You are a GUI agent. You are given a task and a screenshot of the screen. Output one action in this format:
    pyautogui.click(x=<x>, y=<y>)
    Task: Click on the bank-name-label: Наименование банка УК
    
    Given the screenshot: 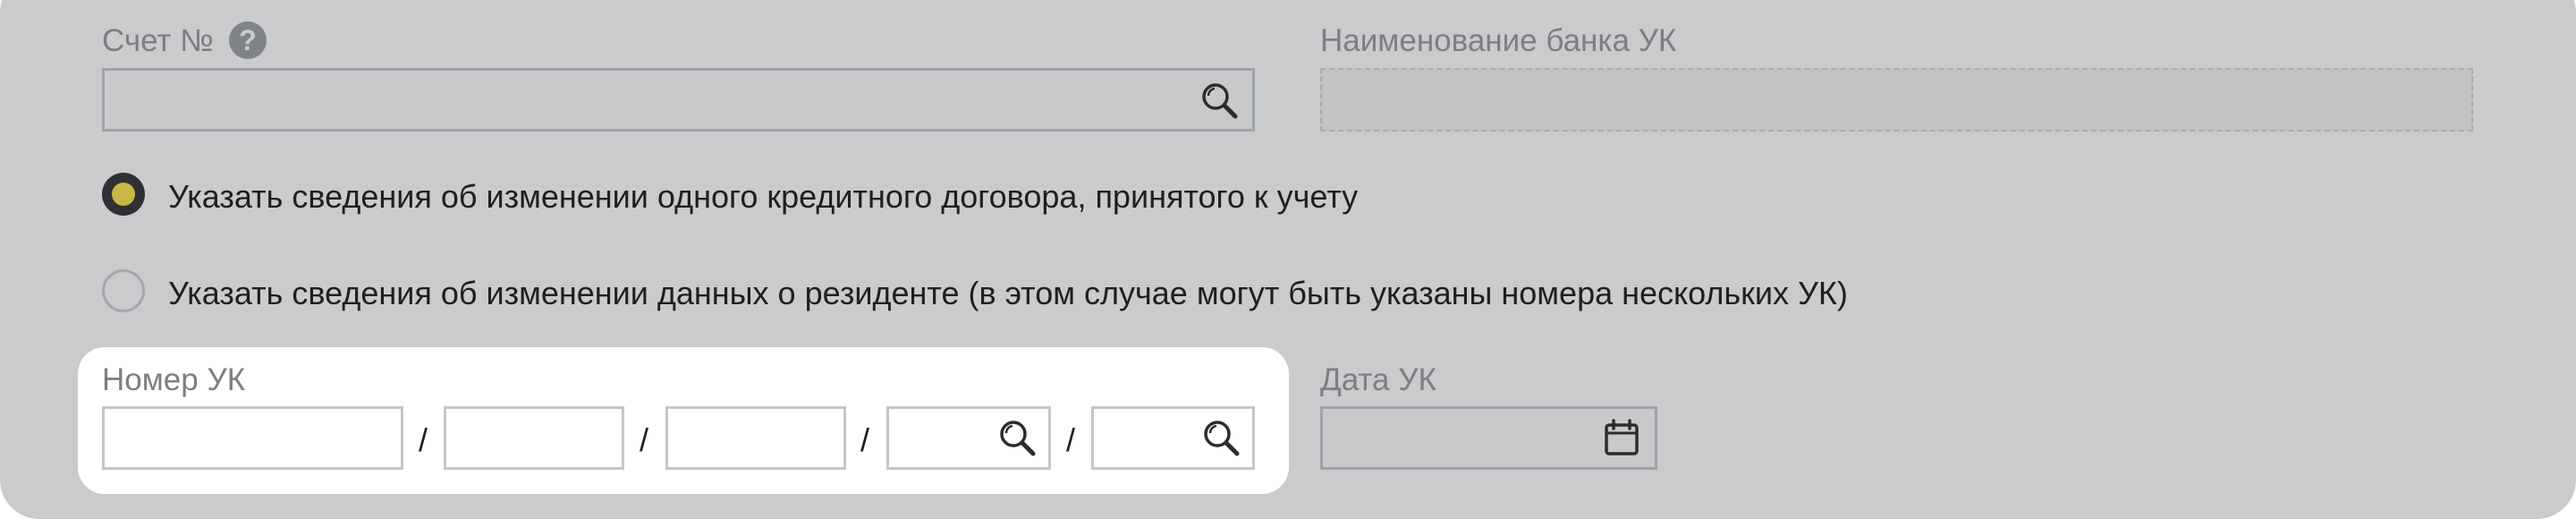 What is the action you would take?
    pyautogui.click(x=1498, y=40)
    